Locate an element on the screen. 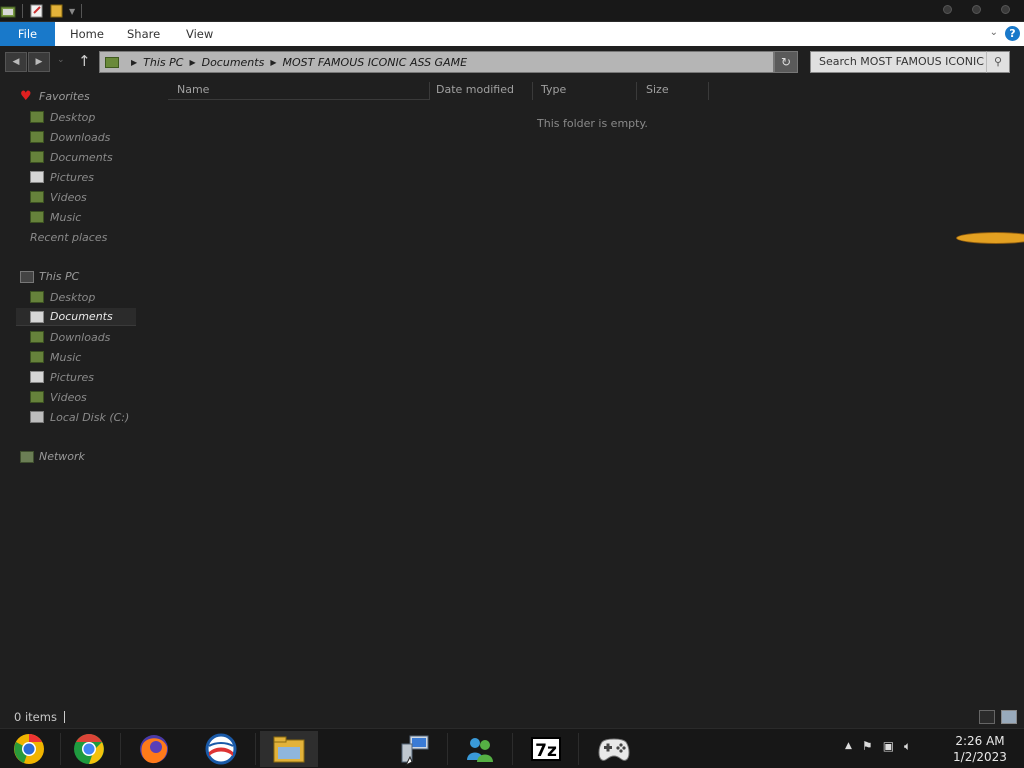 The width and height of the screenshot is (1024, 768). status-divider is located at coordinates (64, 717).